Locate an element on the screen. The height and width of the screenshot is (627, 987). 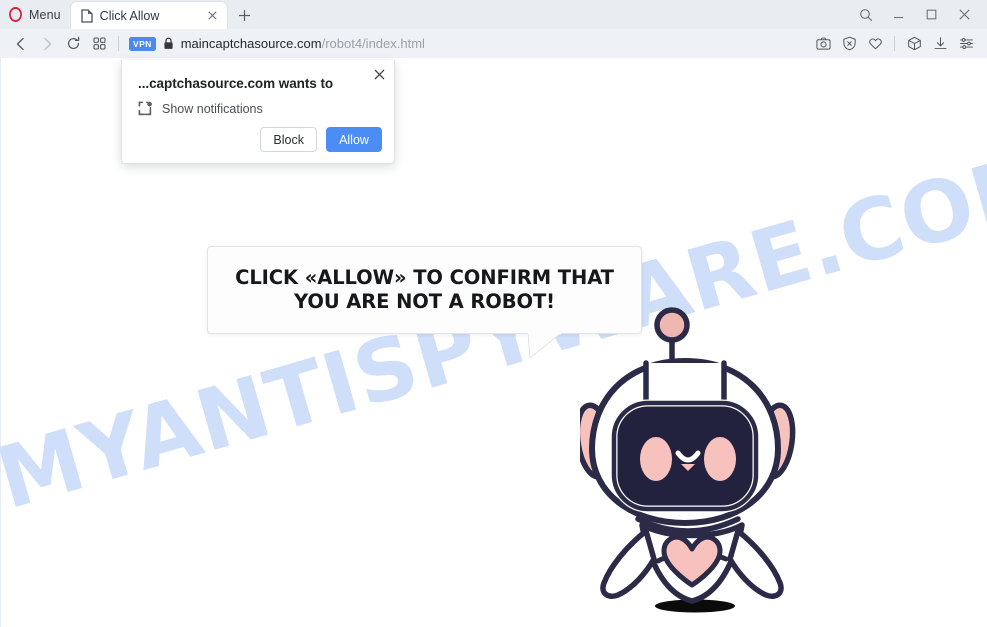
popup-actions: Block Allow is located at coordinates (321, 139).